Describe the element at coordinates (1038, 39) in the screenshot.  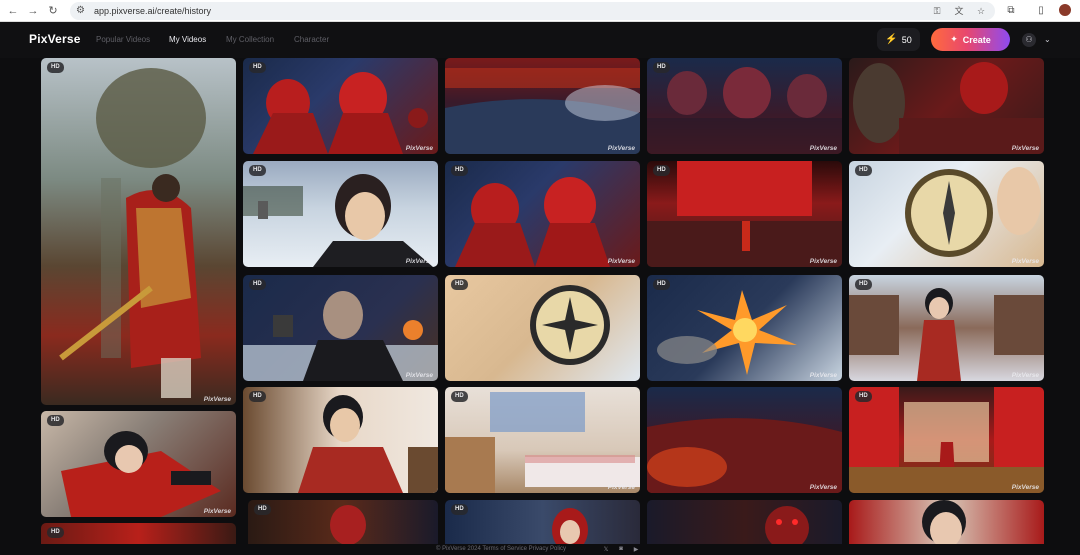
I see `user-menu: ⚇ ⌄` at that location.